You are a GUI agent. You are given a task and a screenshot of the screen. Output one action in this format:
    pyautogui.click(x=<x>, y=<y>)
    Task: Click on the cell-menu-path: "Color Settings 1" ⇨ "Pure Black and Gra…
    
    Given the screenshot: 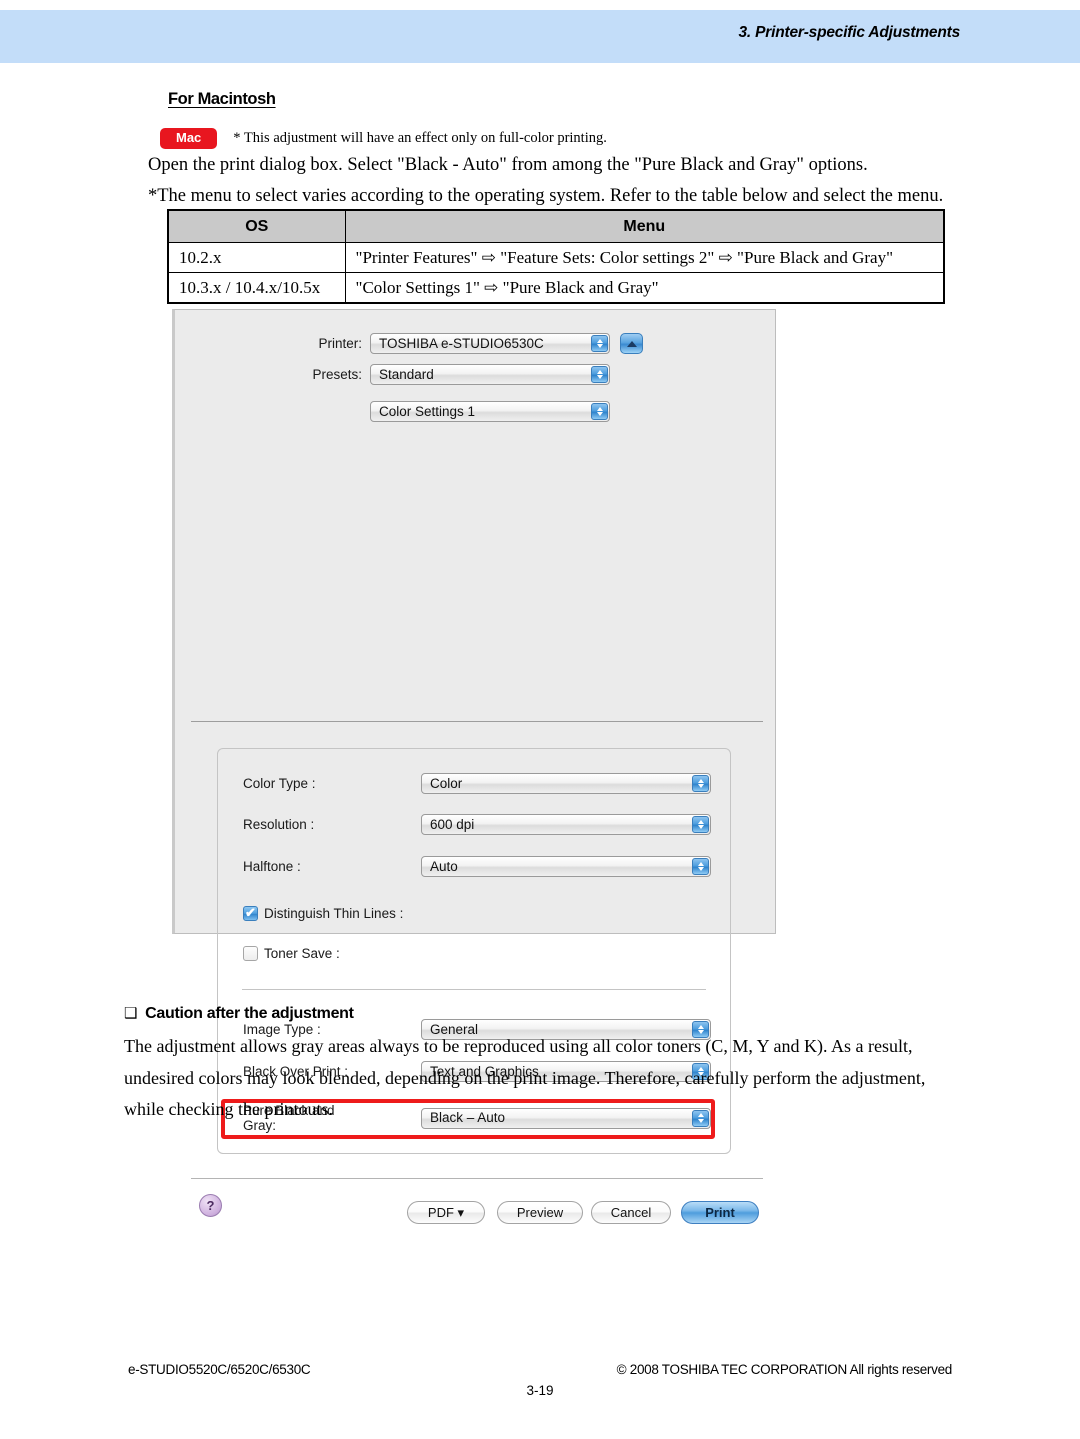 What is the action you would take?
    pyautogui.click(x=644, y=288)
    